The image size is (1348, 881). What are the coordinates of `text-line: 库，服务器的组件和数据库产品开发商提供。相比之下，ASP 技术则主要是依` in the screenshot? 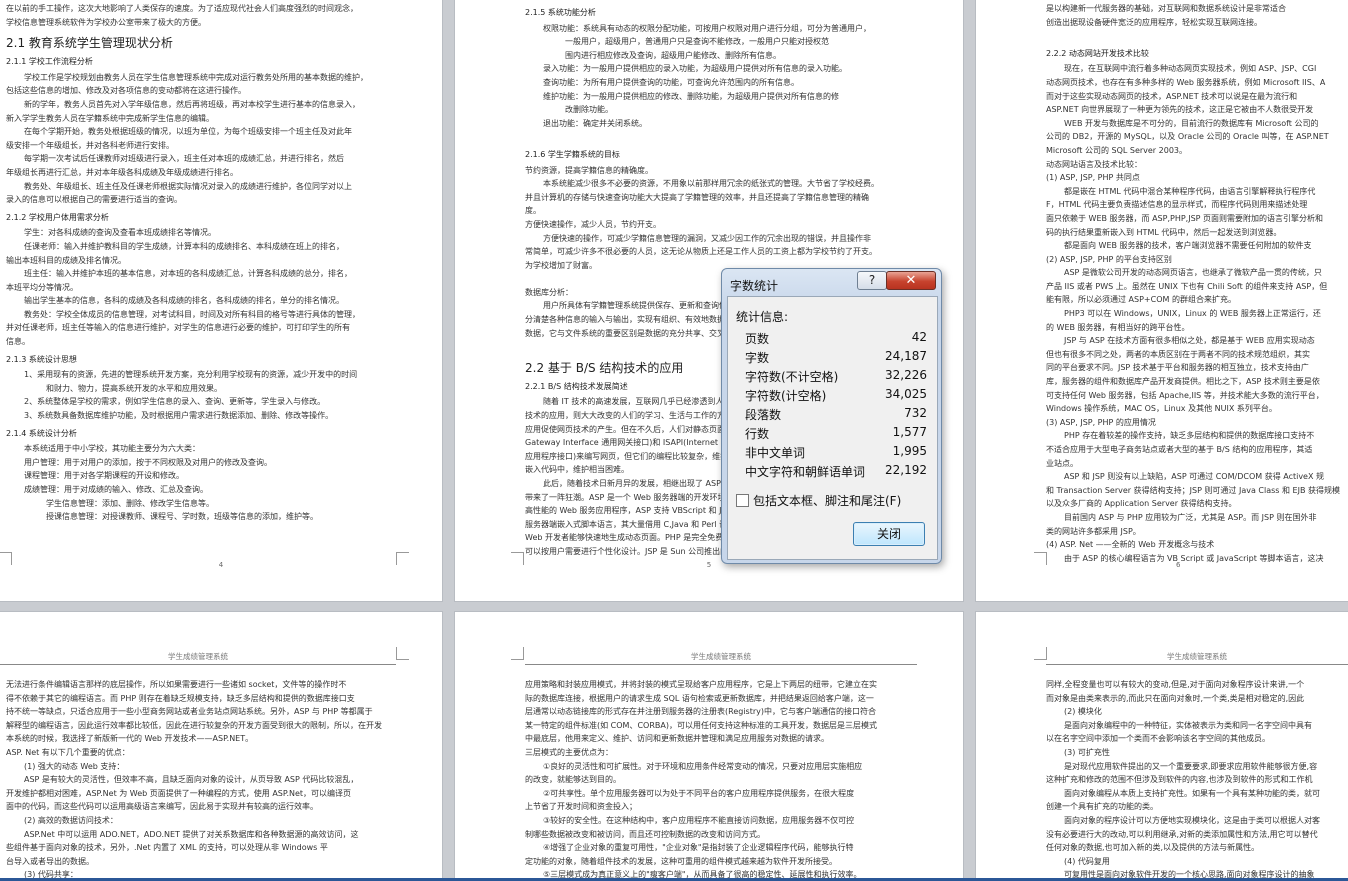 It's located at (1183, 382).